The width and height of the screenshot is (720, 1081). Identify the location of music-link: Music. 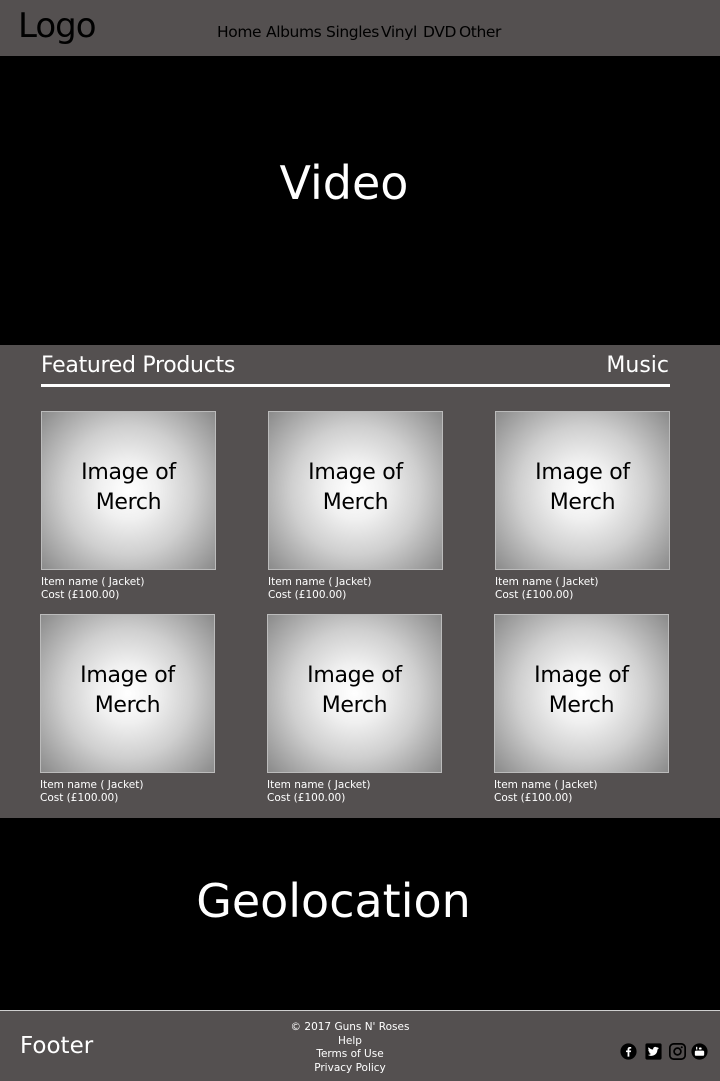
(637, 365).